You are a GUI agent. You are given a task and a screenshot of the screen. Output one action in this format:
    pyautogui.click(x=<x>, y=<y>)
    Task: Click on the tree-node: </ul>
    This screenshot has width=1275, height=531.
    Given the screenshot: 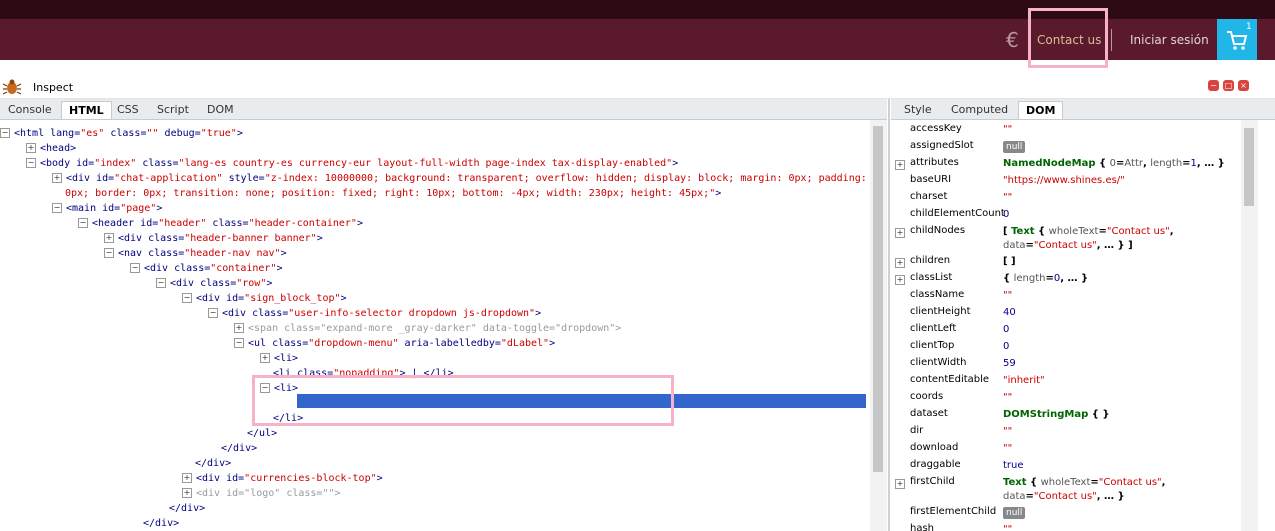 What is the action you would take?
    pyautogui.click(x=262, y=433)
    